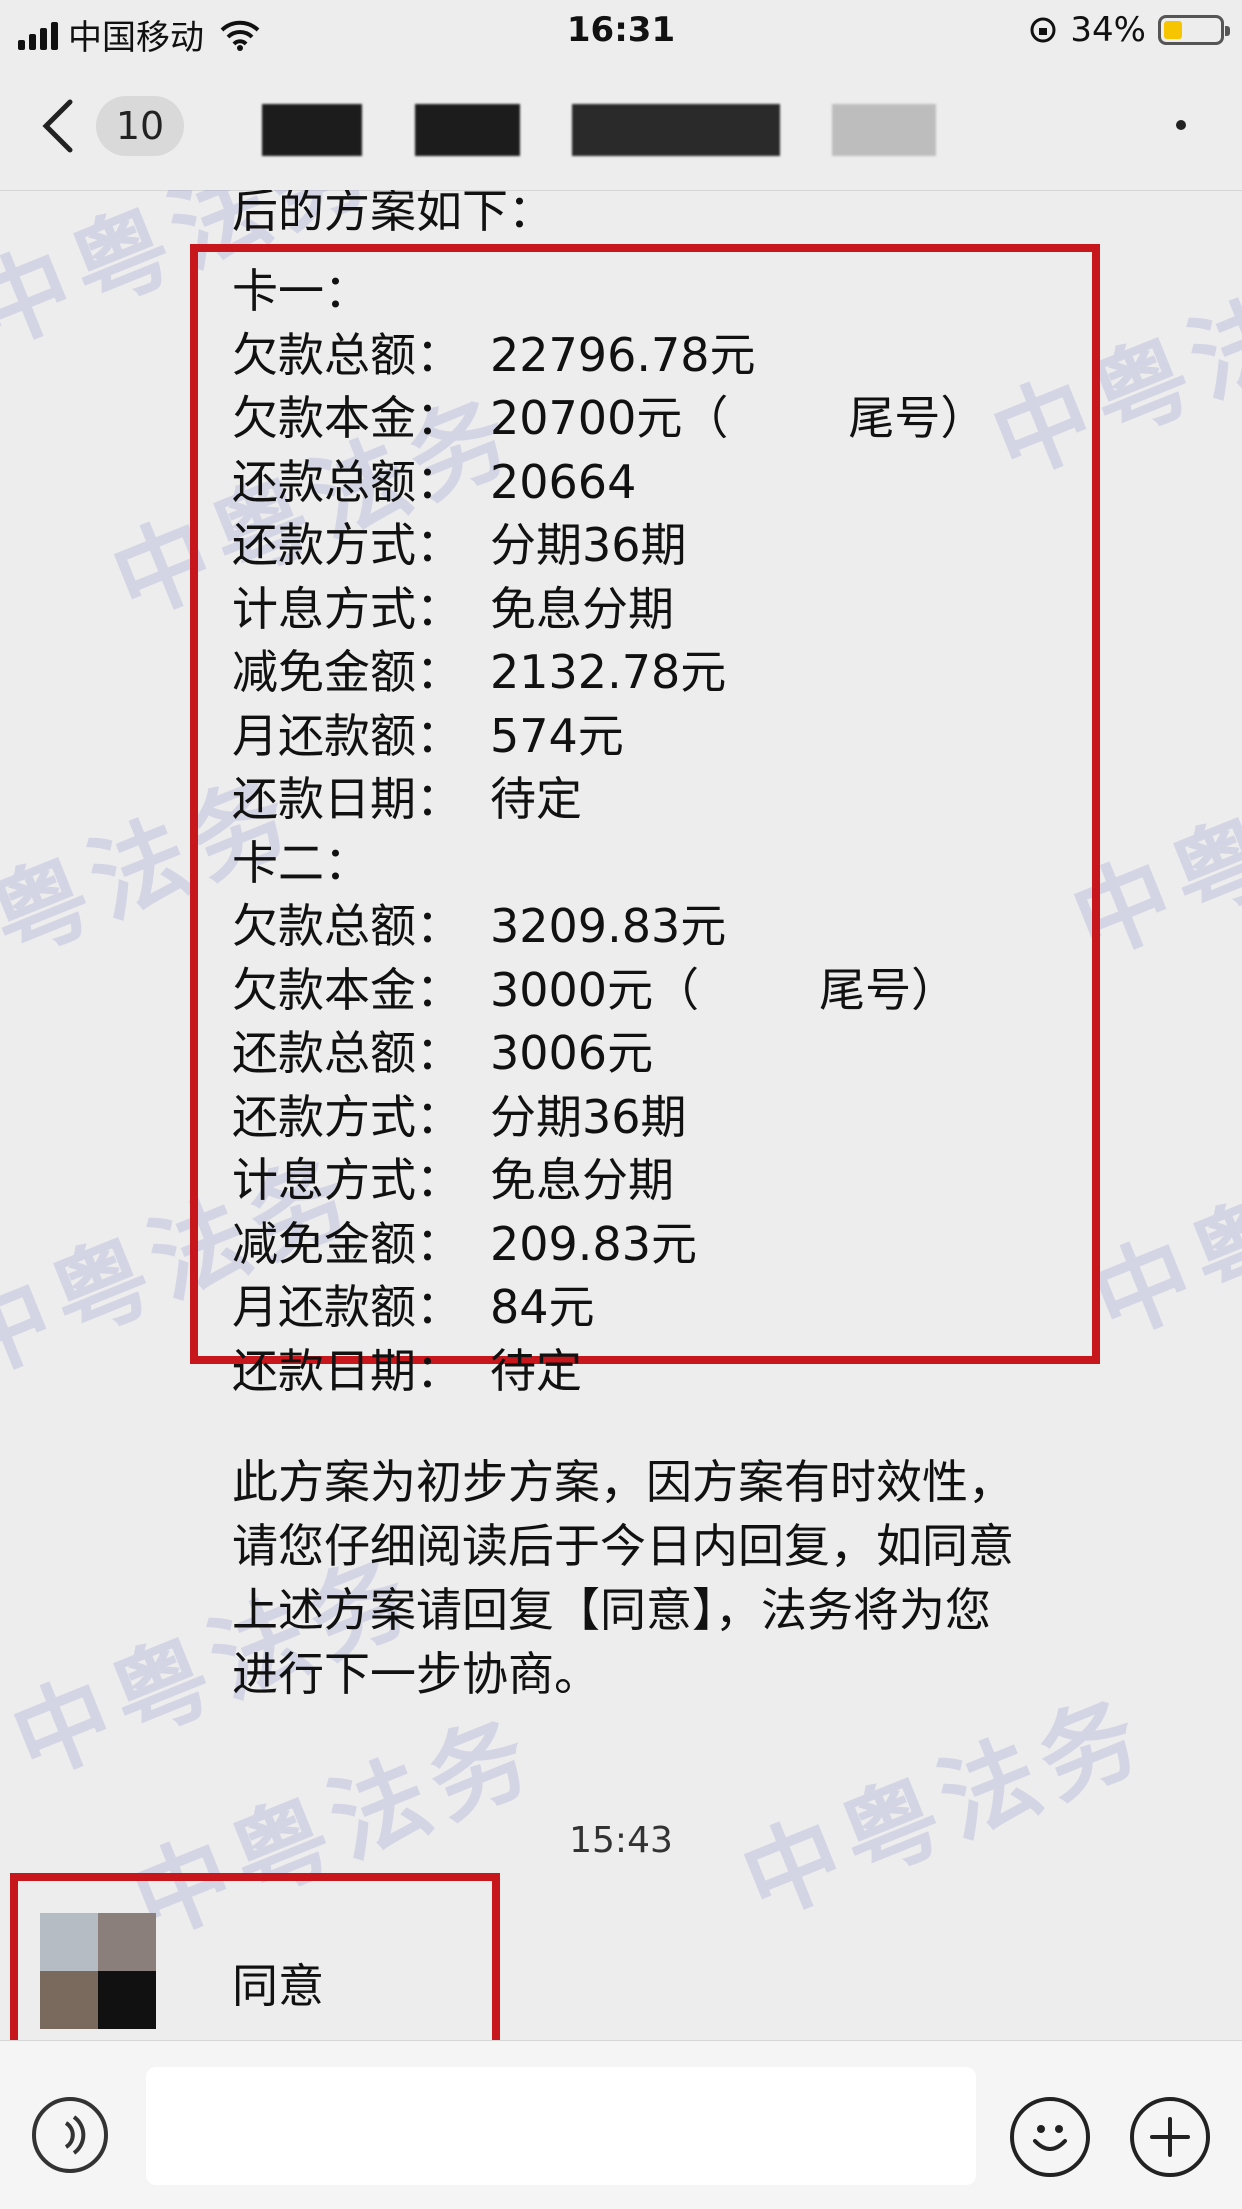 This screenshot has height=2209, width=1242. I want to click on plan-row-value: 22796.78元, so click(623, 354).